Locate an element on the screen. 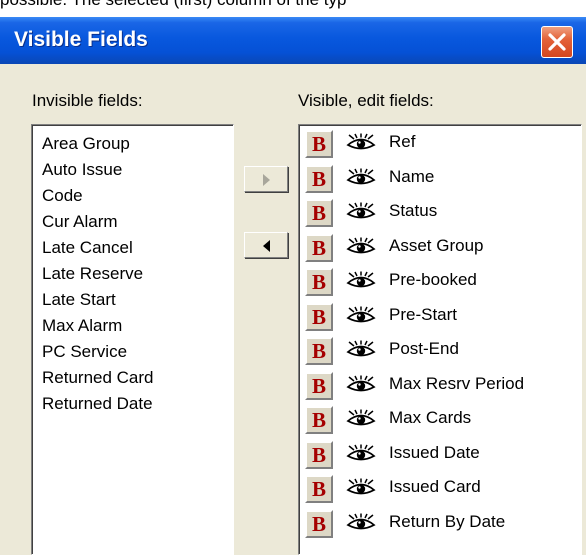  arrow-right-icon is located at coordinates (266, 180).